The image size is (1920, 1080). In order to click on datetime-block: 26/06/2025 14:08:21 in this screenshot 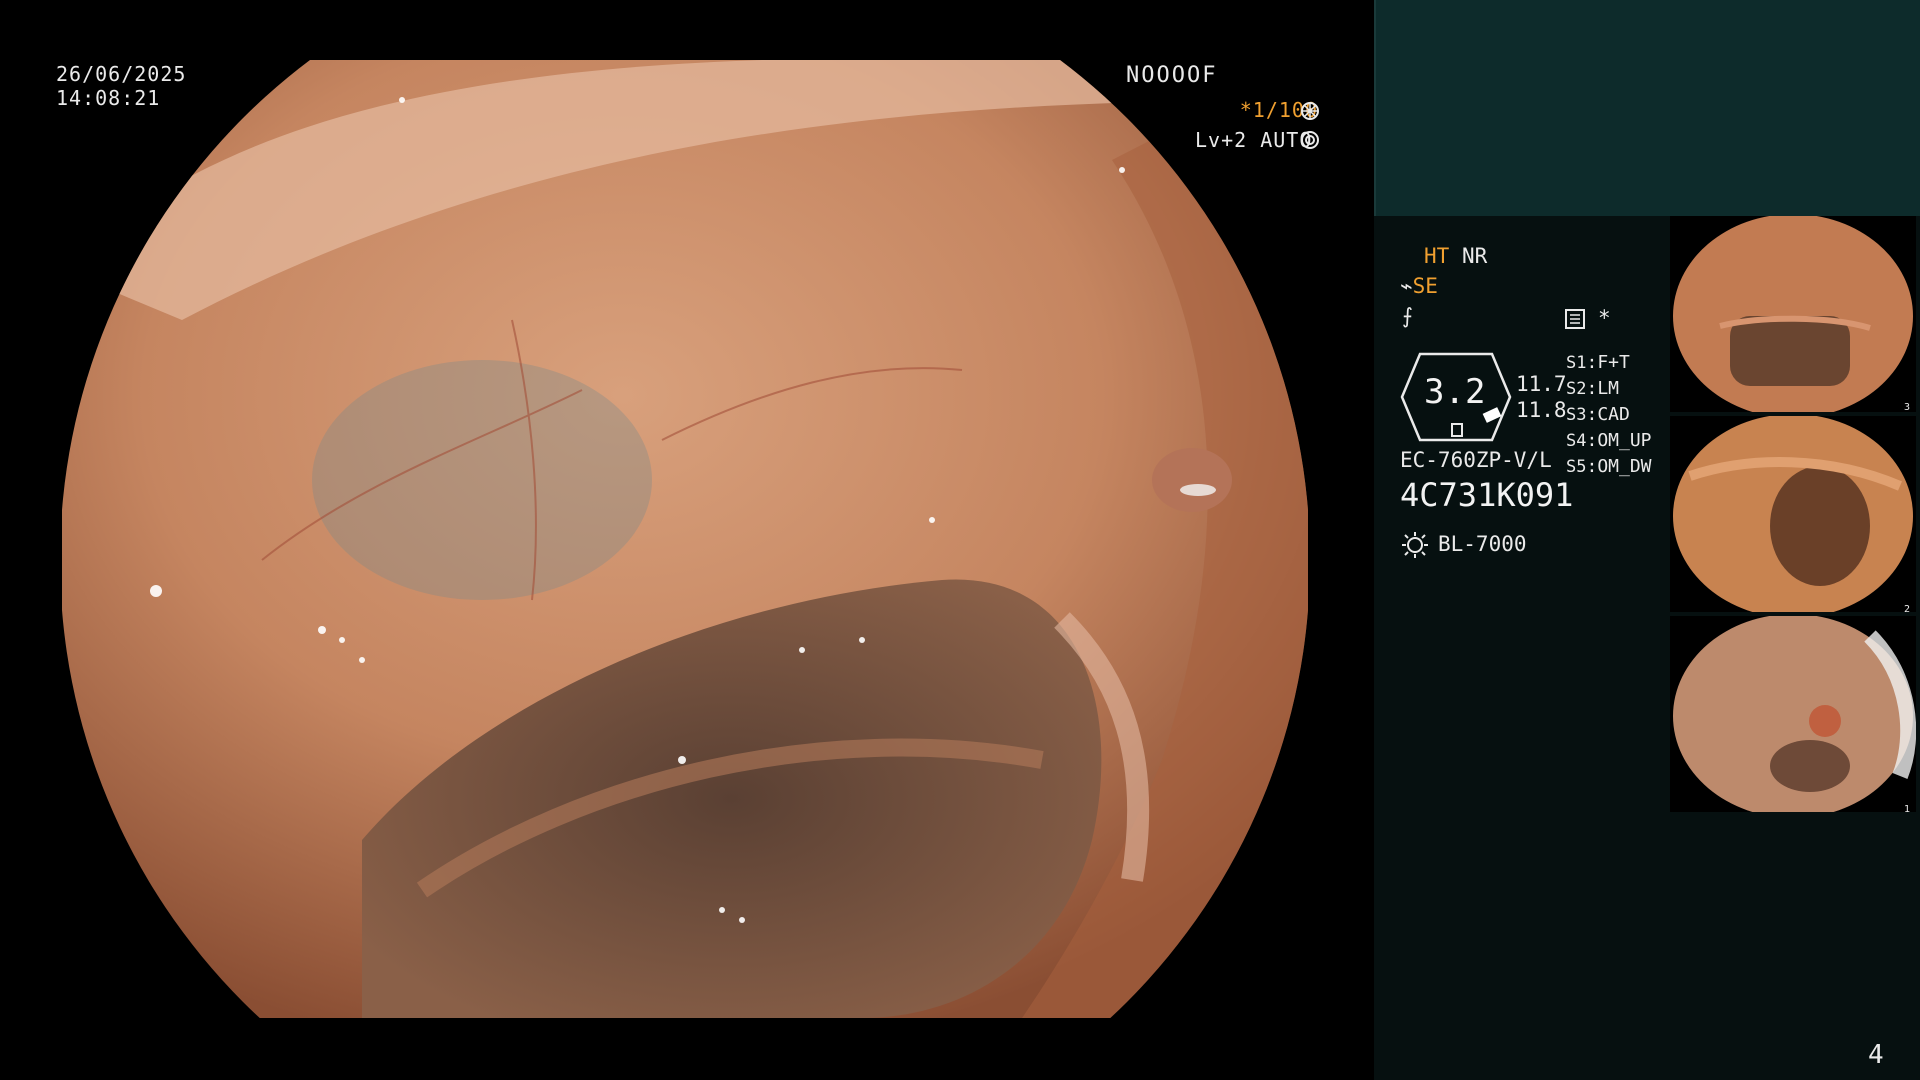, I will do `click(121, 86)`.